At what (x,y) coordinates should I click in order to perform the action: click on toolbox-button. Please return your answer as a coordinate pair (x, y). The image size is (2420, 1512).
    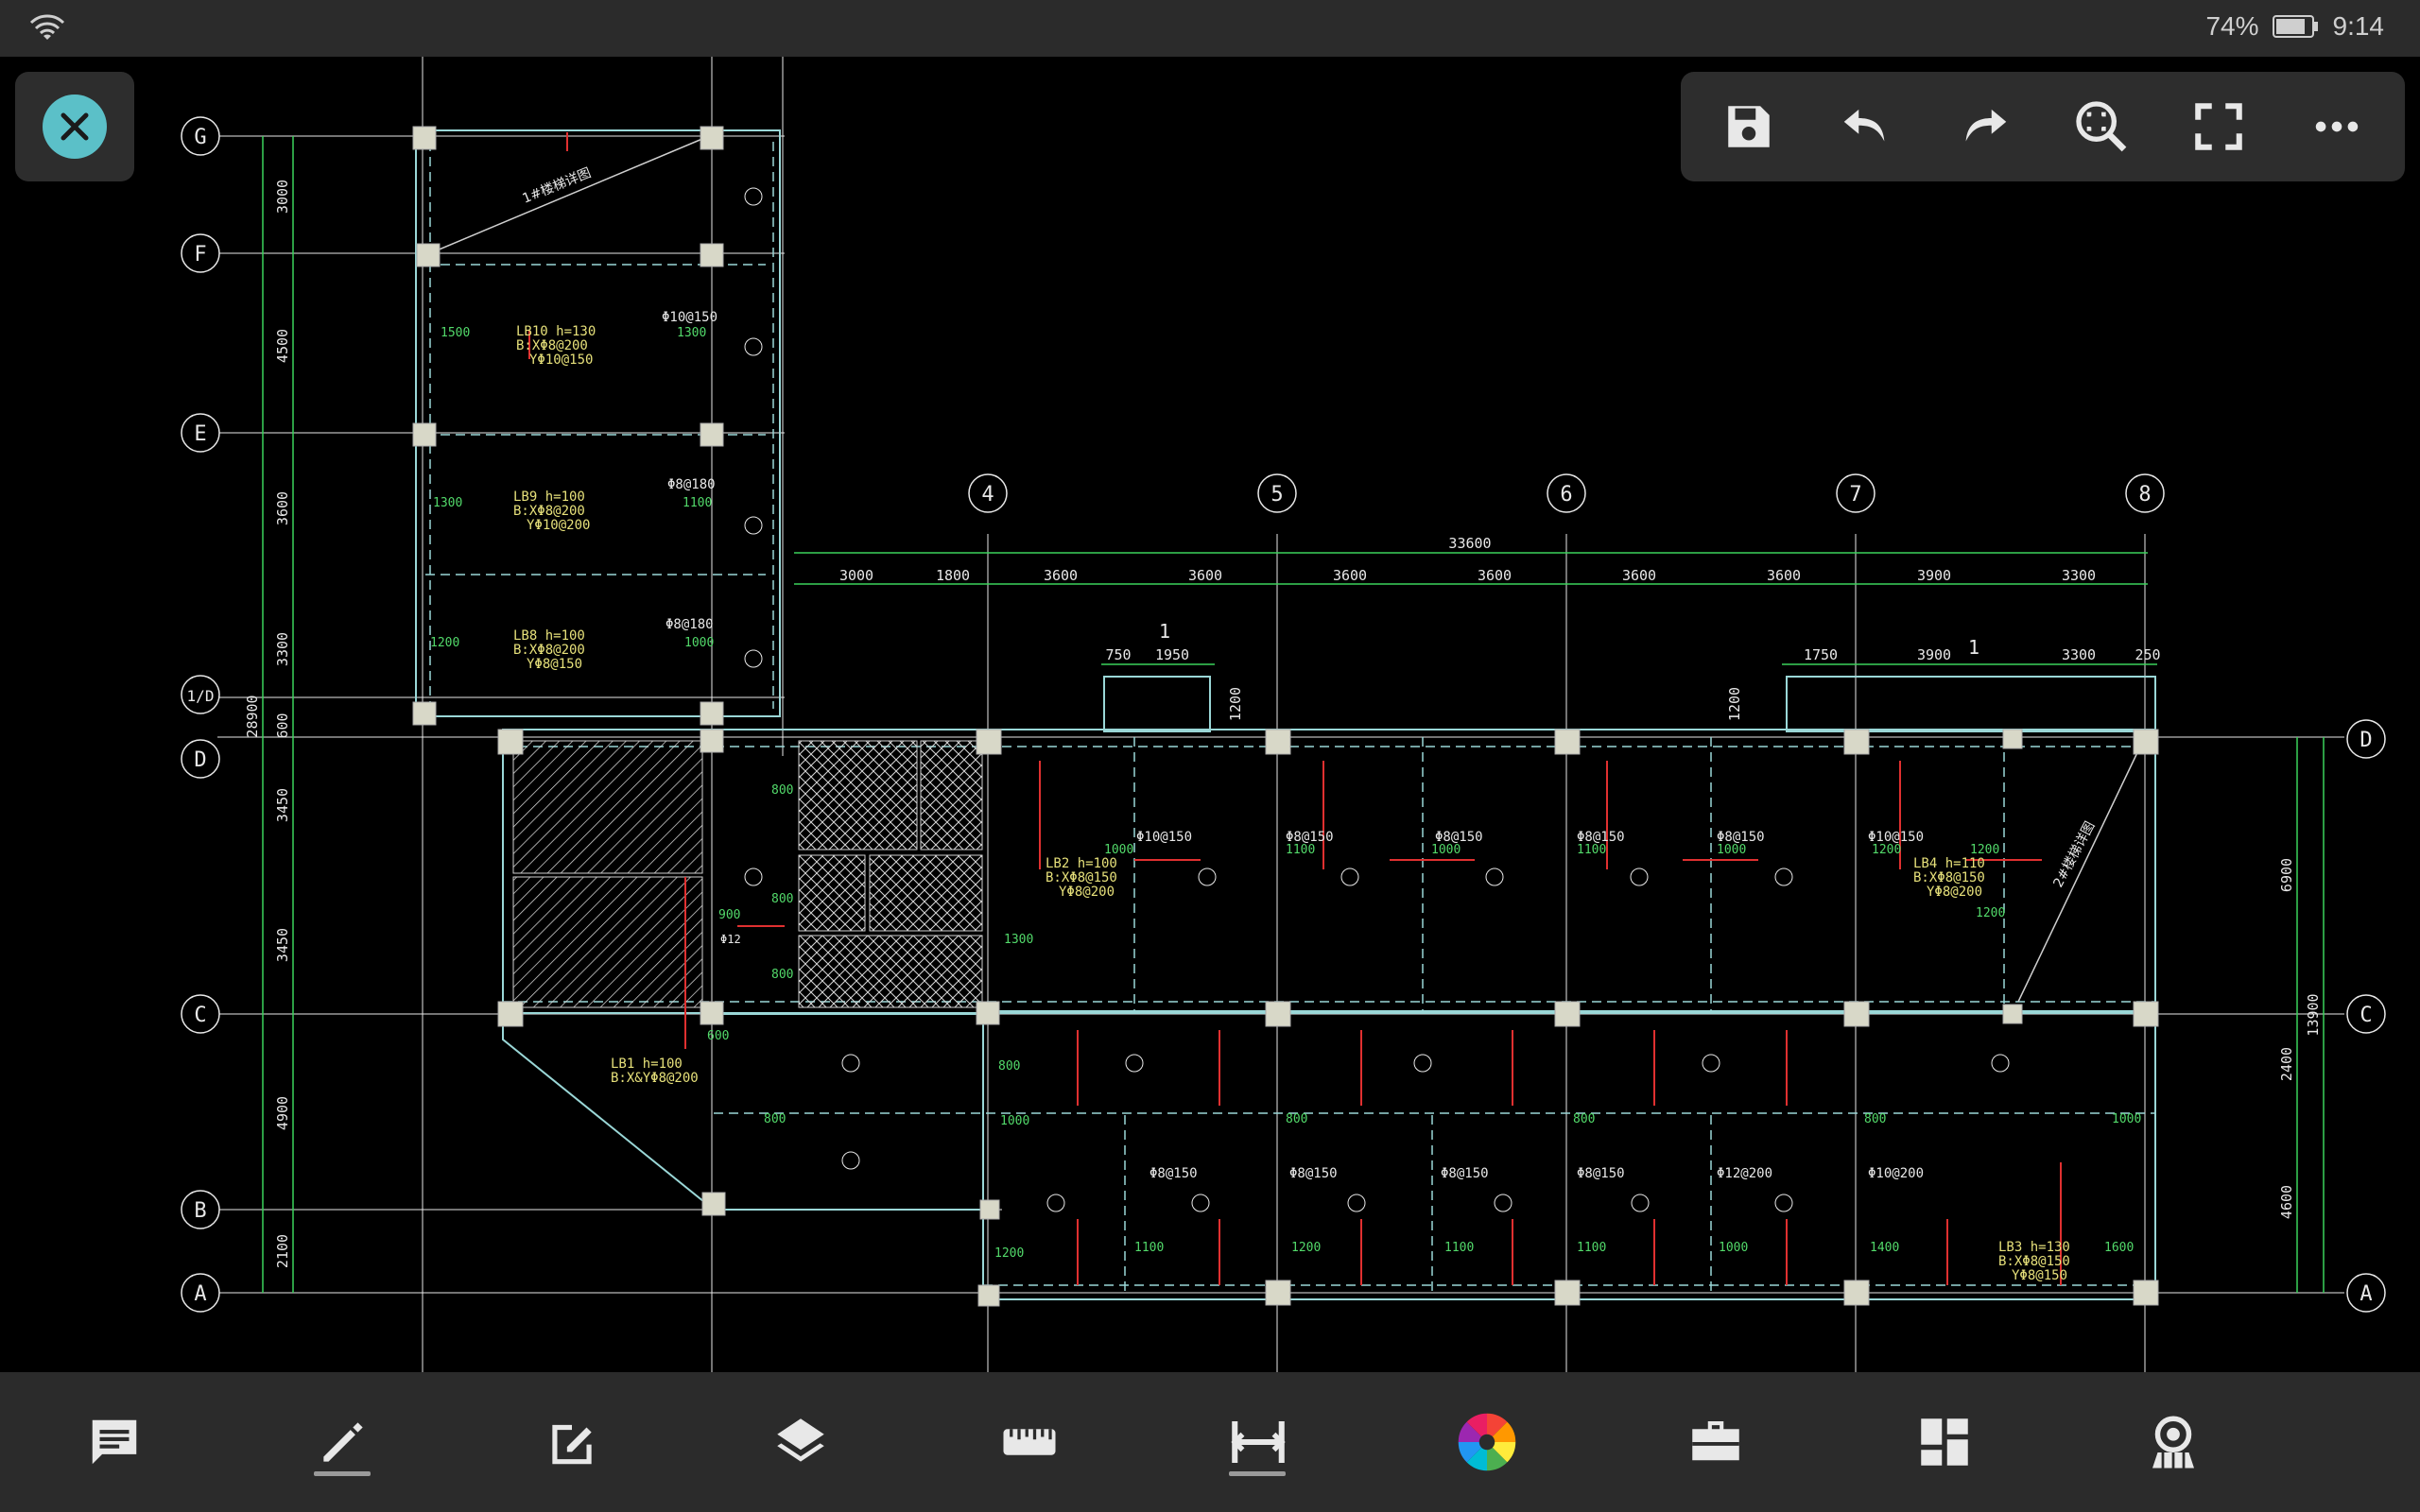
    Looking at the image, I should click on (1715, 1442).